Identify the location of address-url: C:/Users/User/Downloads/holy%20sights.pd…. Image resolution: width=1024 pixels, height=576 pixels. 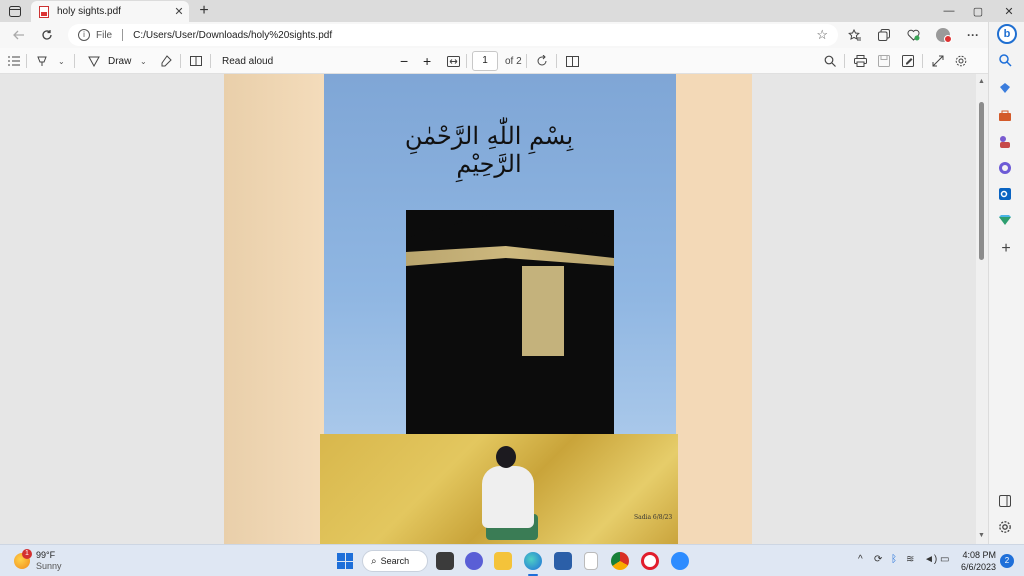
(474, 35).